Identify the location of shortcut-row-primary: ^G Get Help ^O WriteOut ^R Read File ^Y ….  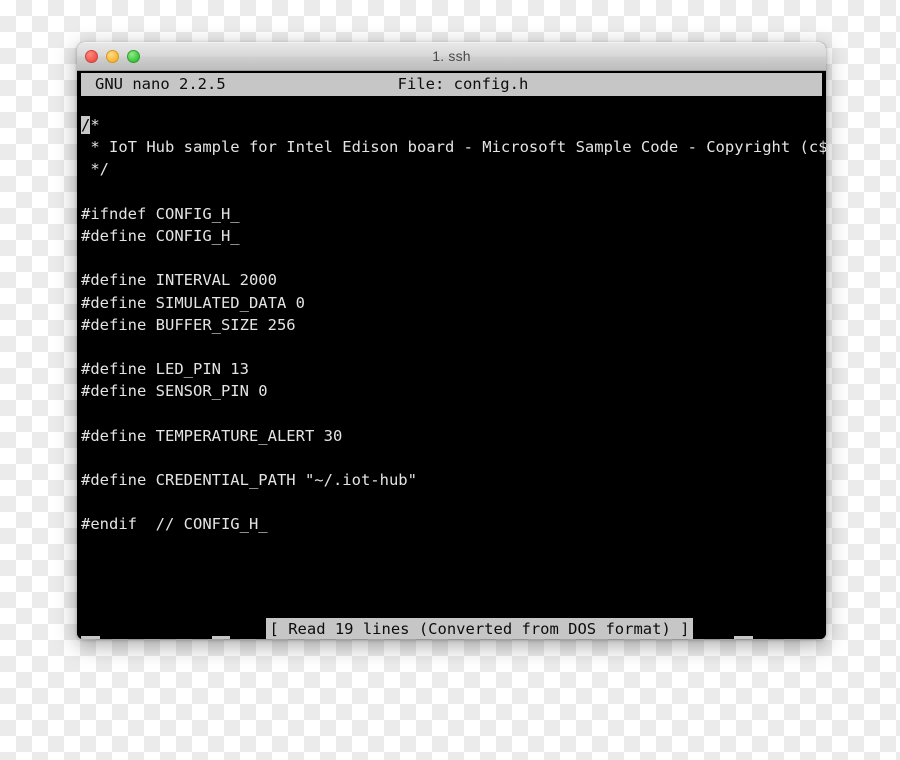
(453, 637).